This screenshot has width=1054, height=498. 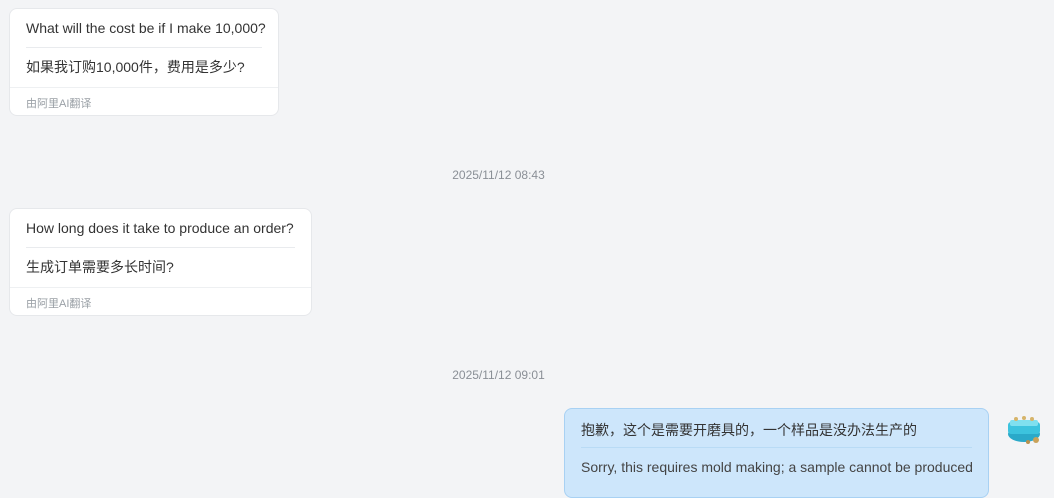 What do you see at coordinates (100, 267) in the screenshot?
I see `message-translation-text: 生成订单需要多长时间?` at bounding box center [100, 267].